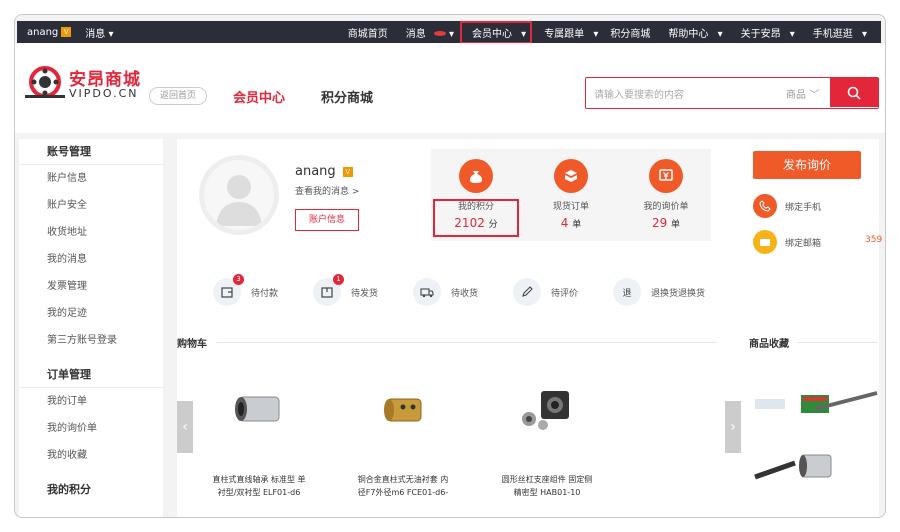 The height and width of the screenshot is (532, 900). I want to click on sidebar-item-footprint: 我的足迹, so click(91, 313).